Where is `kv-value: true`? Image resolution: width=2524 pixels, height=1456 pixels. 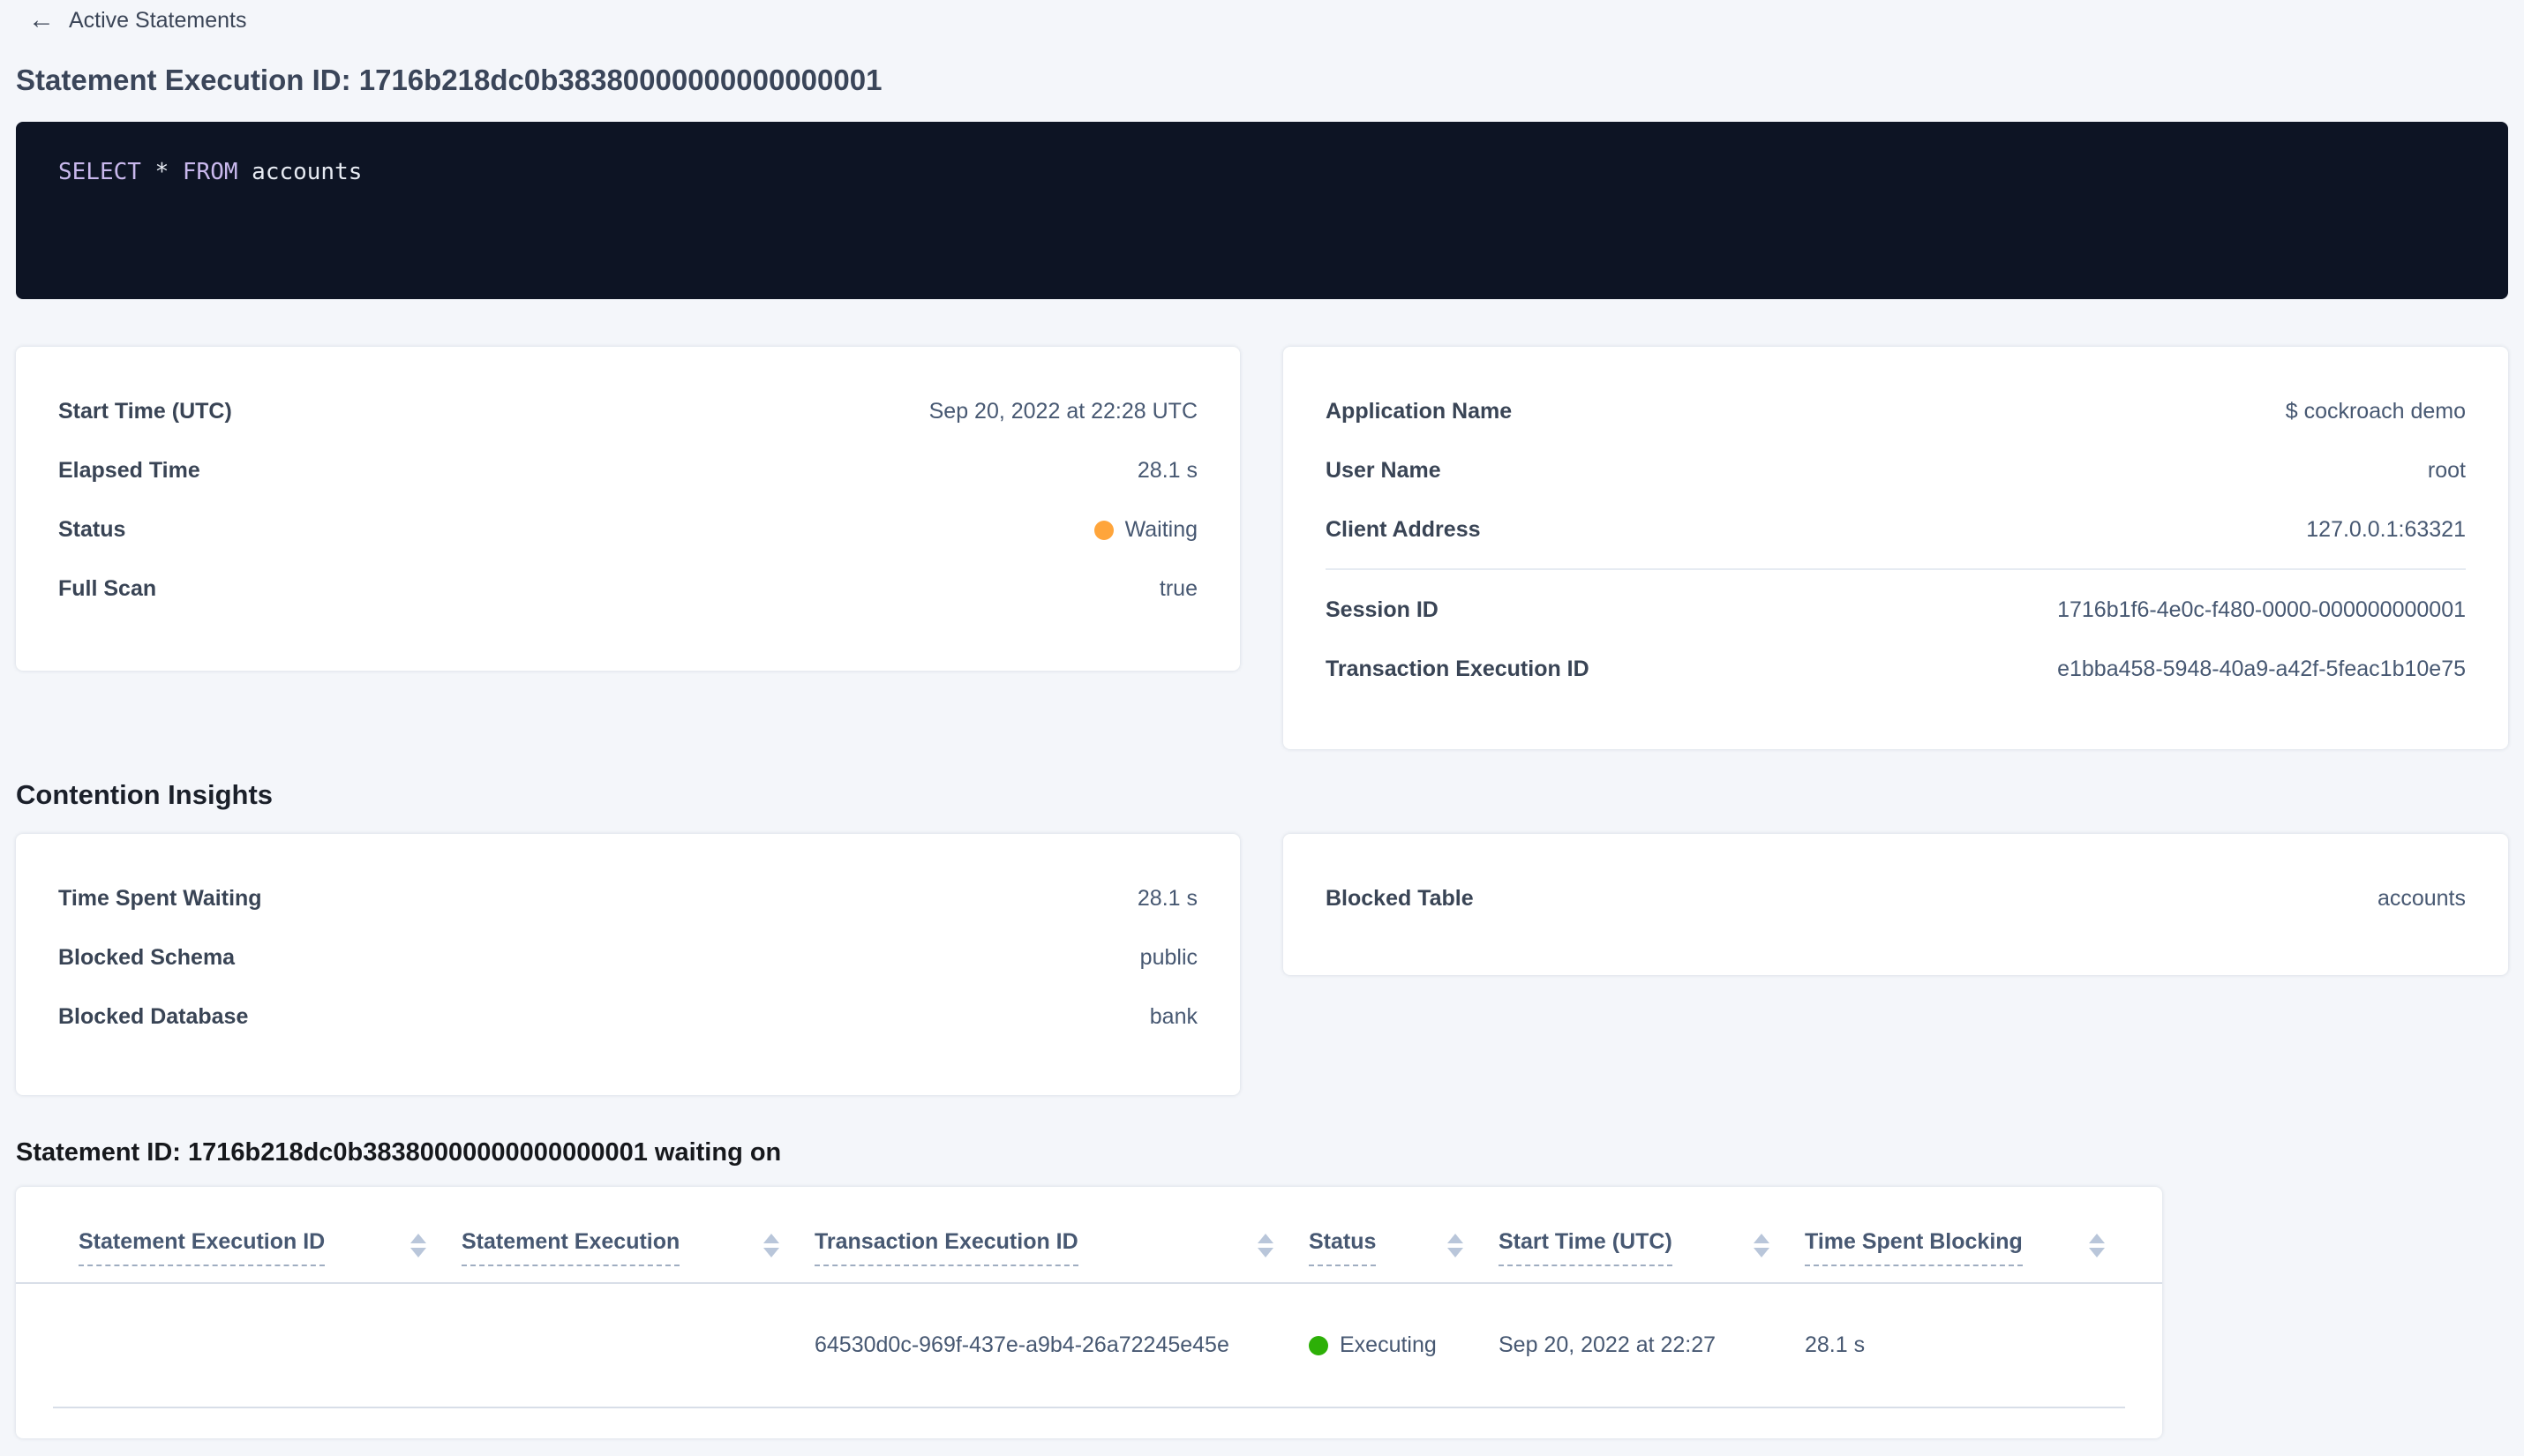 kv-value: true is located at coordinates (1178, 588).